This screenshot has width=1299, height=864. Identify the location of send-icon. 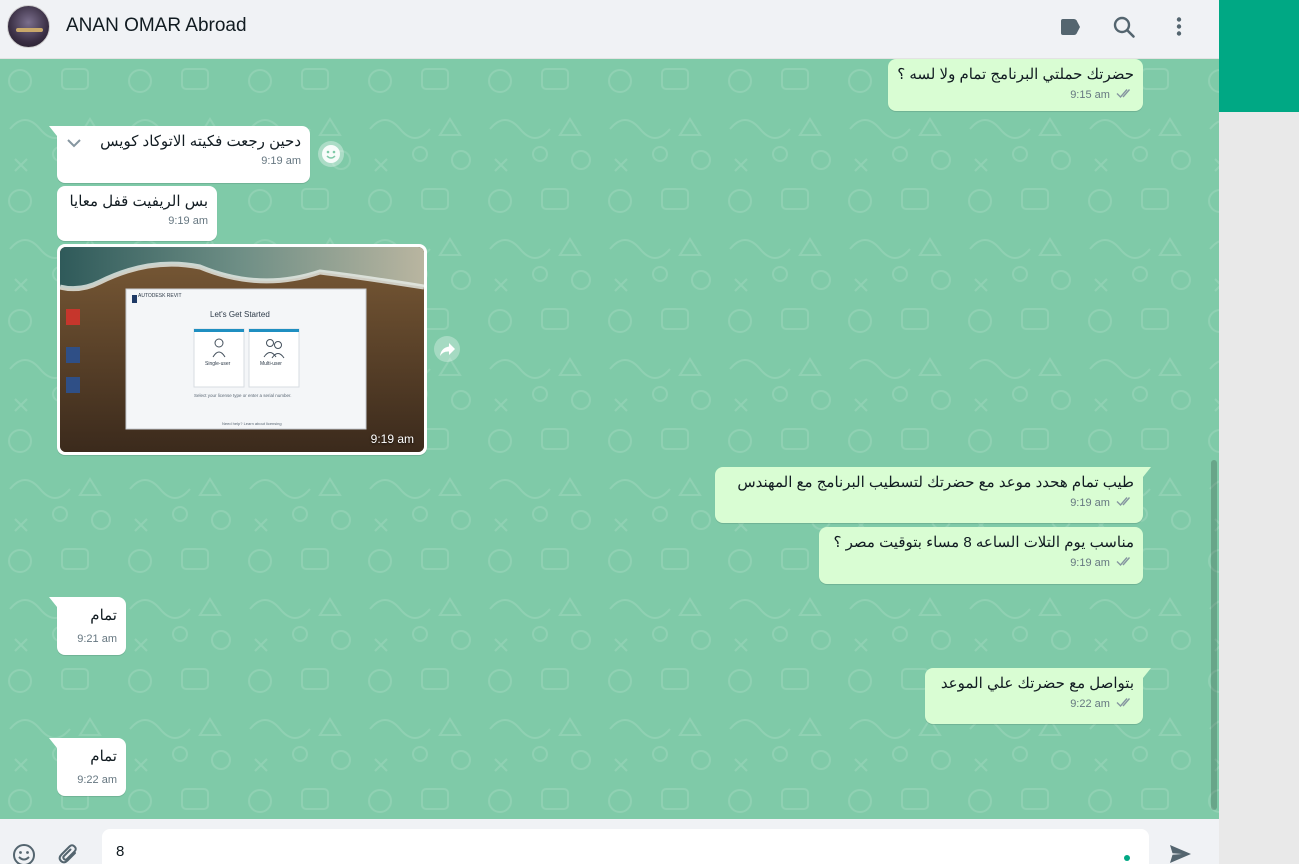
(1180, 852).